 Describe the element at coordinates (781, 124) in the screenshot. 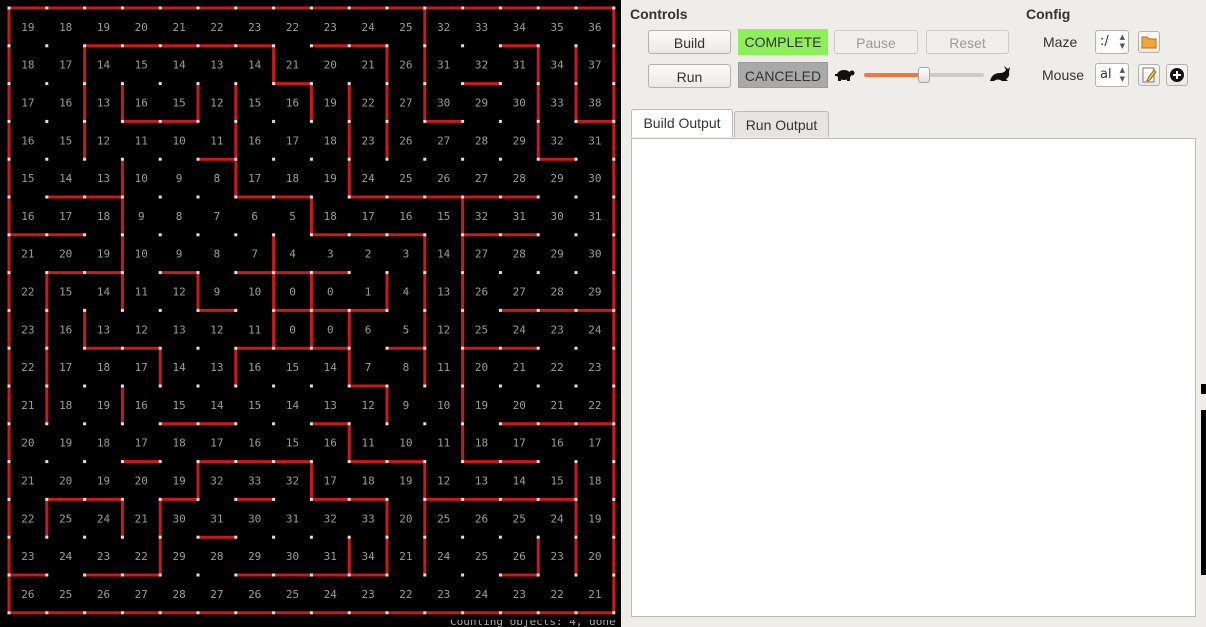

I see `tab-run-output: Run Output` at that location.